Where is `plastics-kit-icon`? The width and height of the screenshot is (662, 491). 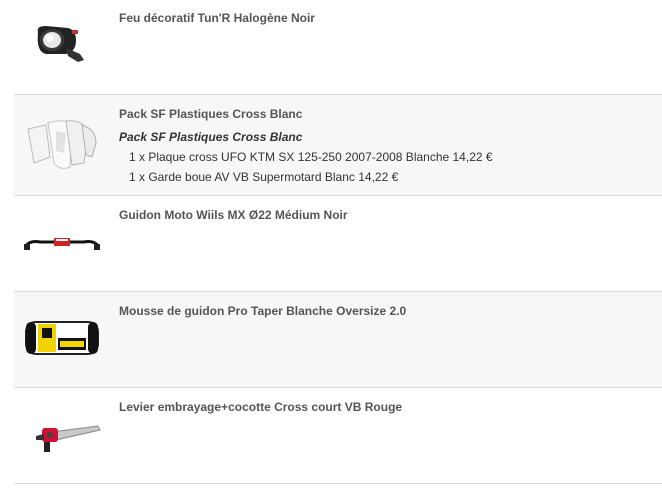
plastics-kit-icon is located at coordinates (62, 144).